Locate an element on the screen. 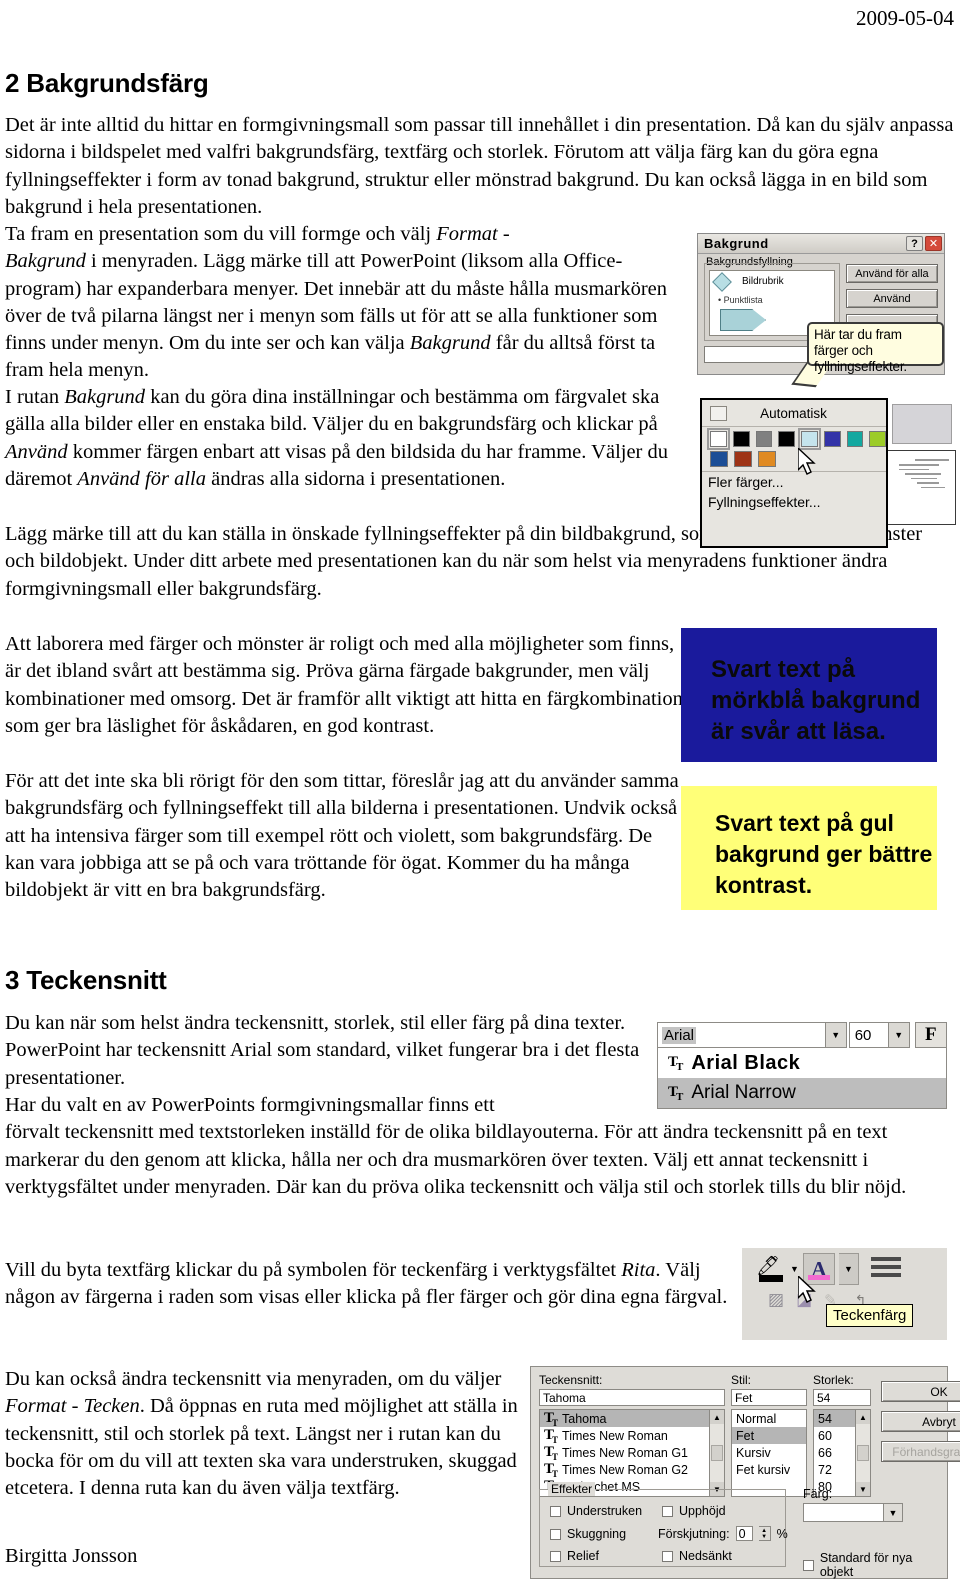  stil-input: Fet is located at coordinates (769, 1397).